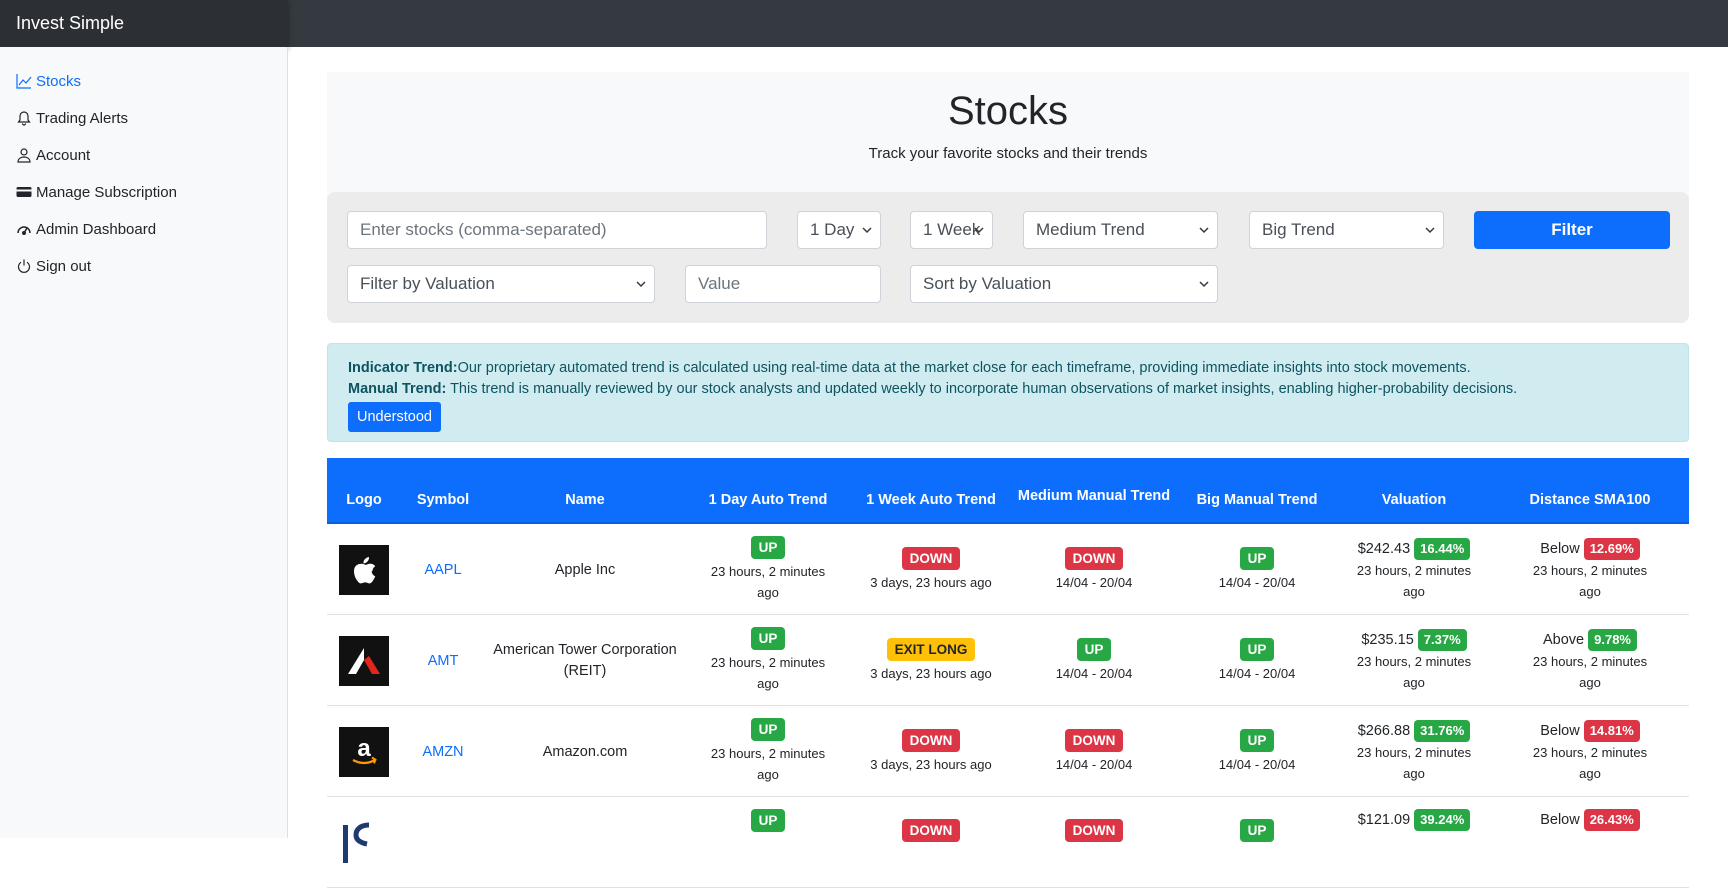  What do you see at coordinates (86, 229) in the screenshot?
I see `sidebar-item-admin-dashboard: Admin Dashboard` at bounding box center [86, 229].